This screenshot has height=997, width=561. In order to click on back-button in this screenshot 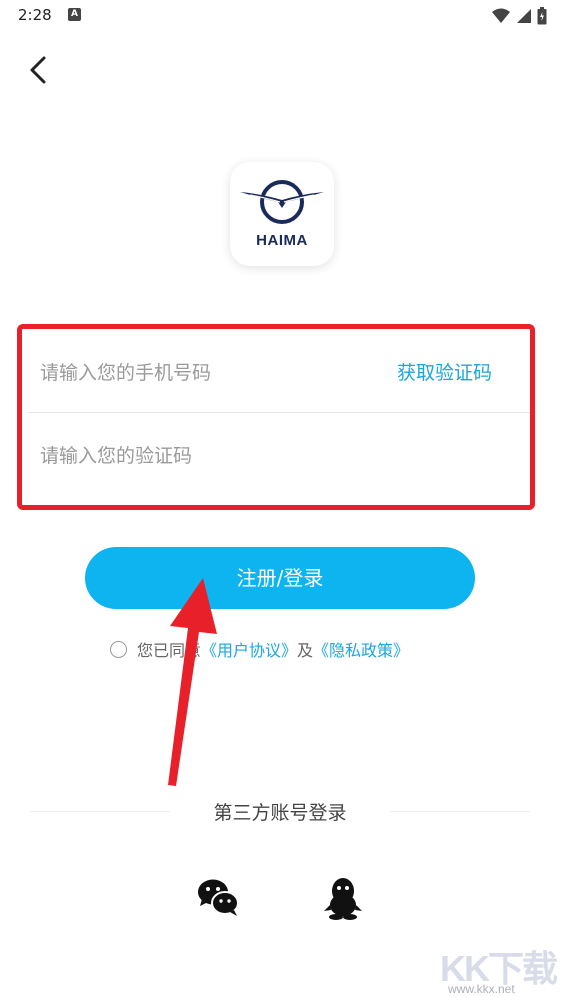, I will do `click(40, 70)`.